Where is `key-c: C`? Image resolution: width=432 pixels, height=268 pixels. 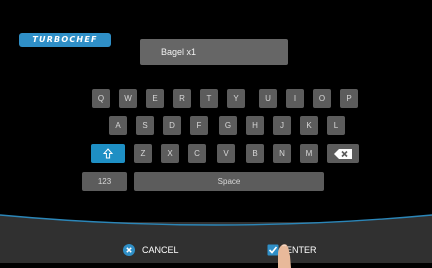 key-c: C is located at coordinates (197, 153).